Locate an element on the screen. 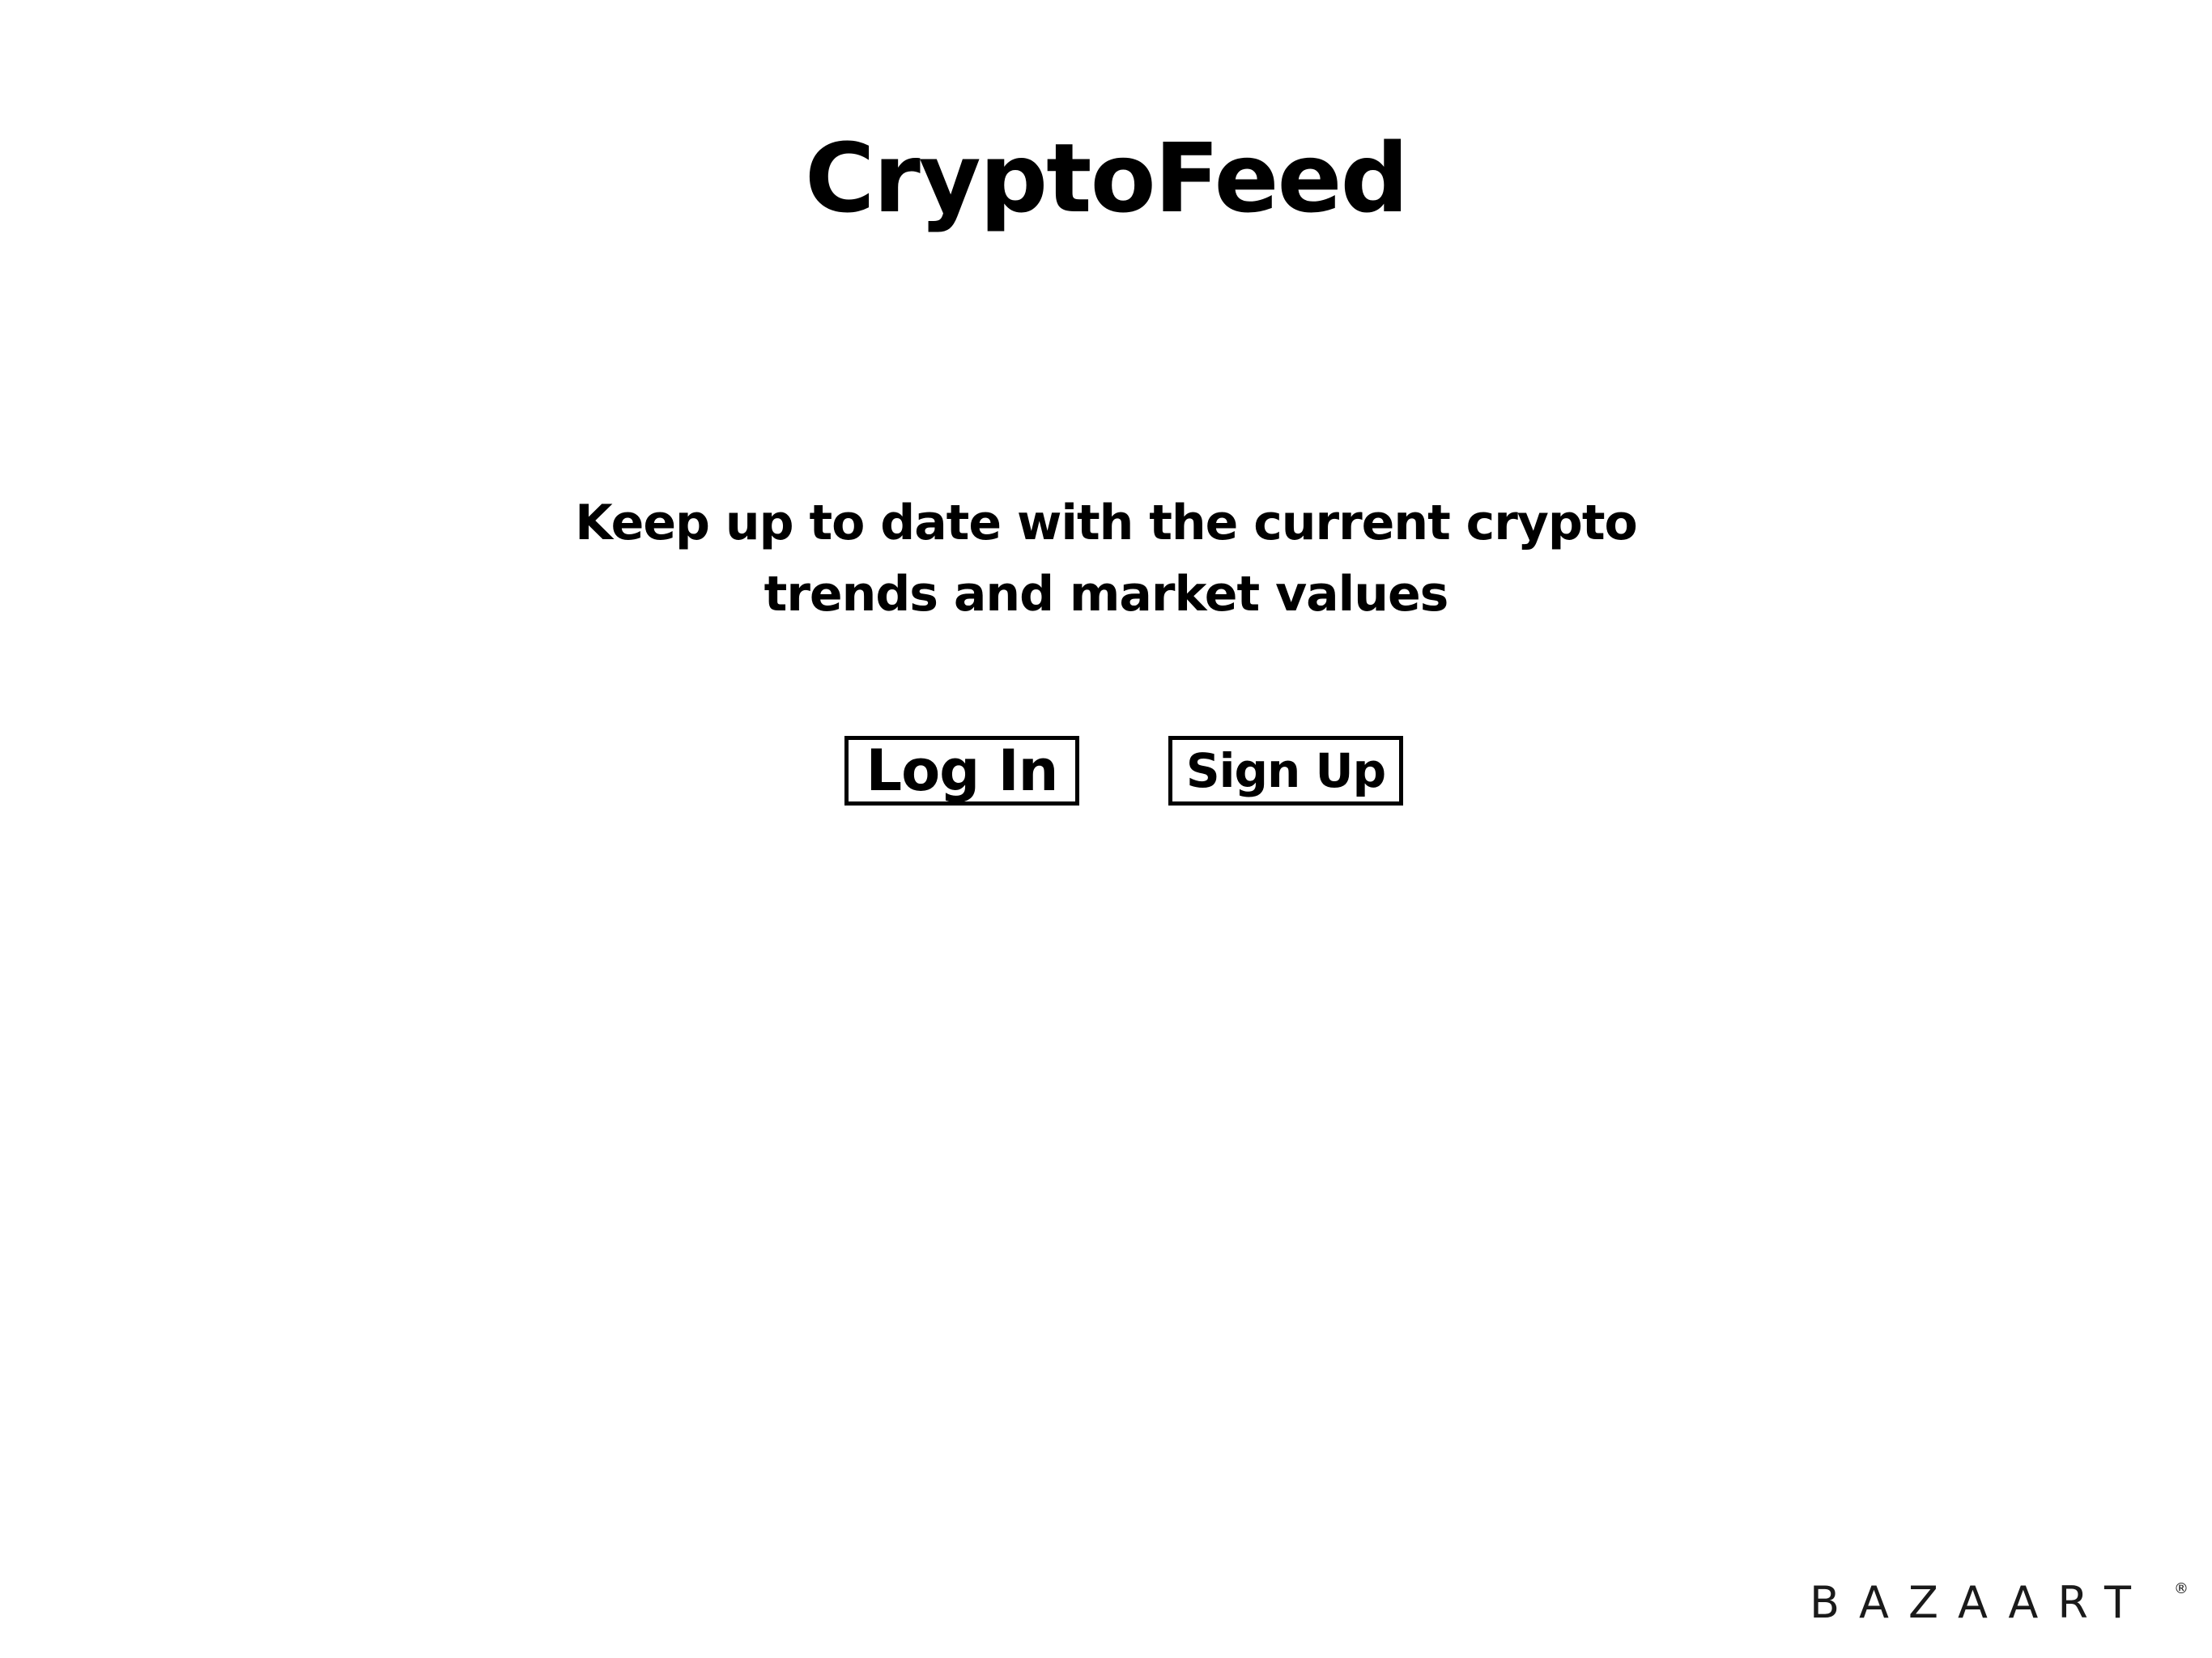 Image resolution: width=2212 pixels, height=1658 pixels. login-button: Log In is located at coordinates (961, 771).